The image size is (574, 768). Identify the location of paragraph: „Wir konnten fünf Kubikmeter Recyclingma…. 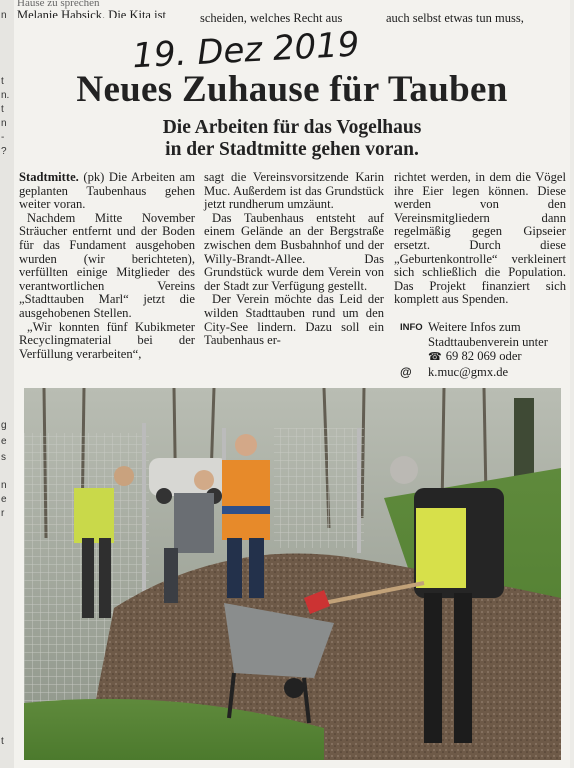
(107, 340).